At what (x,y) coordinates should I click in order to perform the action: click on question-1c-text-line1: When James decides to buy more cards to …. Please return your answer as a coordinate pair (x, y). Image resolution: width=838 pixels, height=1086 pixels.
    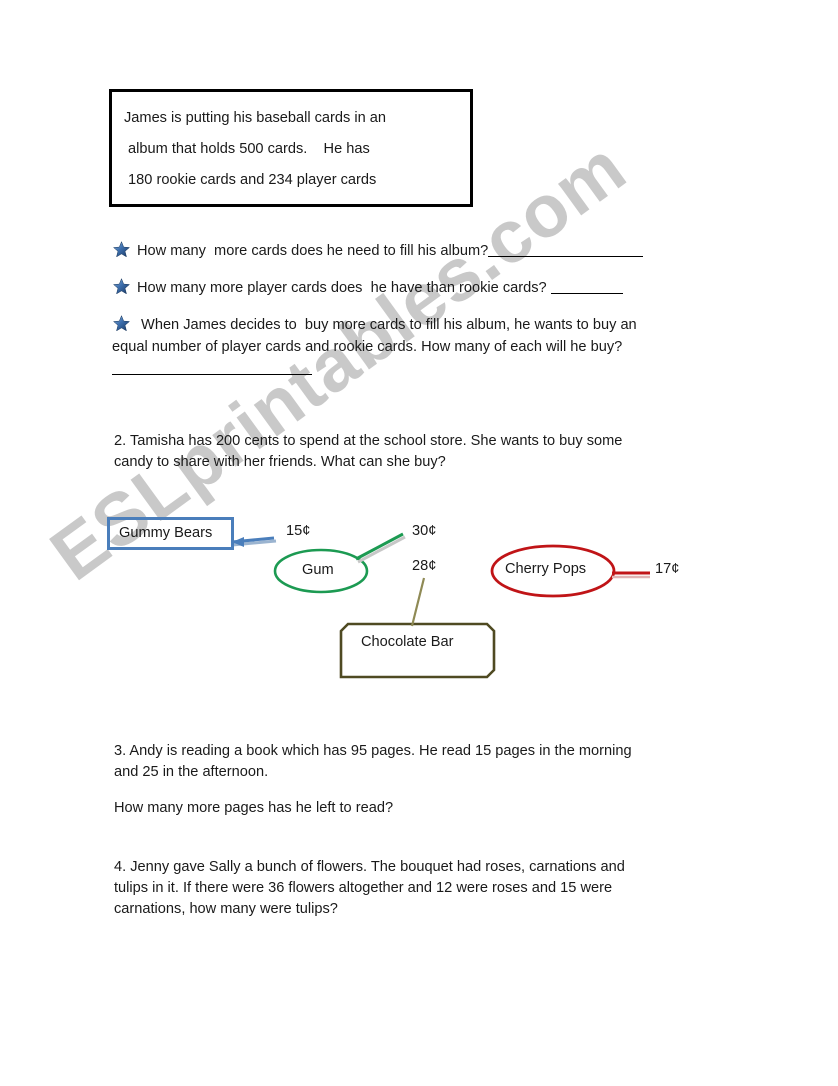
    Looking at the image, I should click on (387, 325).